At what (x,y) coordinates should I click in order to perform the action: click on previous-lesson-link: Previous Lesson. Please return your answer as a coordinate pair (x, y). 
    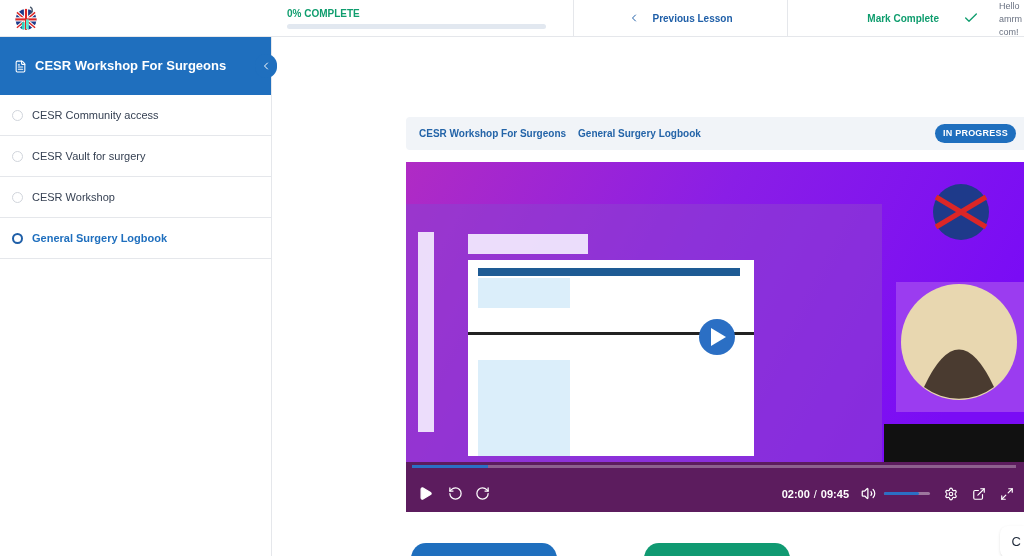
    Looking at the image, I should click on (680, 18).